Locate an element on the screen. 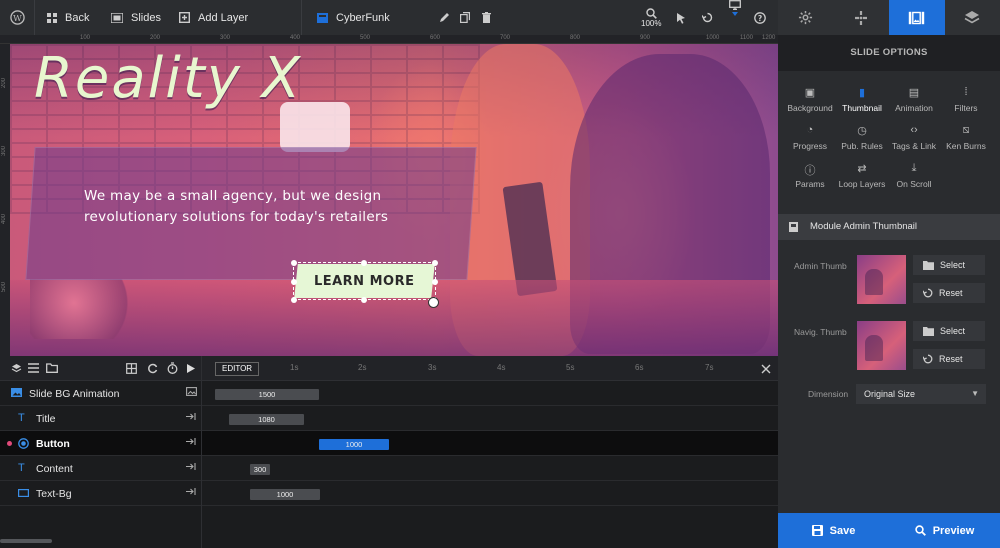 The height and width of the screenshot is (548, 1000). timeline-row: Text-Bg 1000 is located at coordinates (389, 493).